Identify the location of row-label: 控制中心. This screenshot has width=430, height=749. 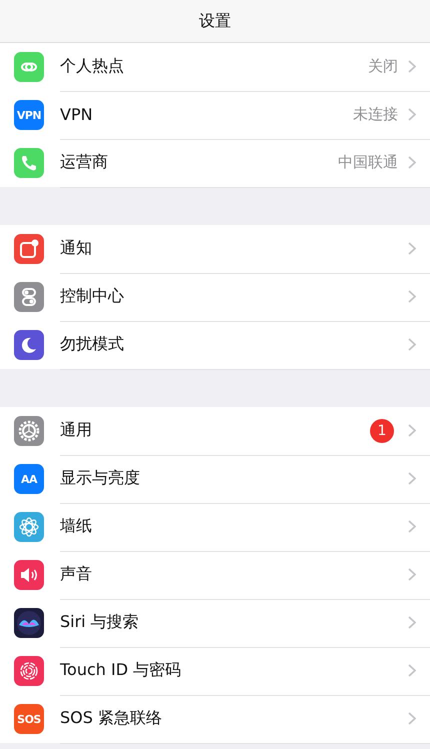
(92, 296).